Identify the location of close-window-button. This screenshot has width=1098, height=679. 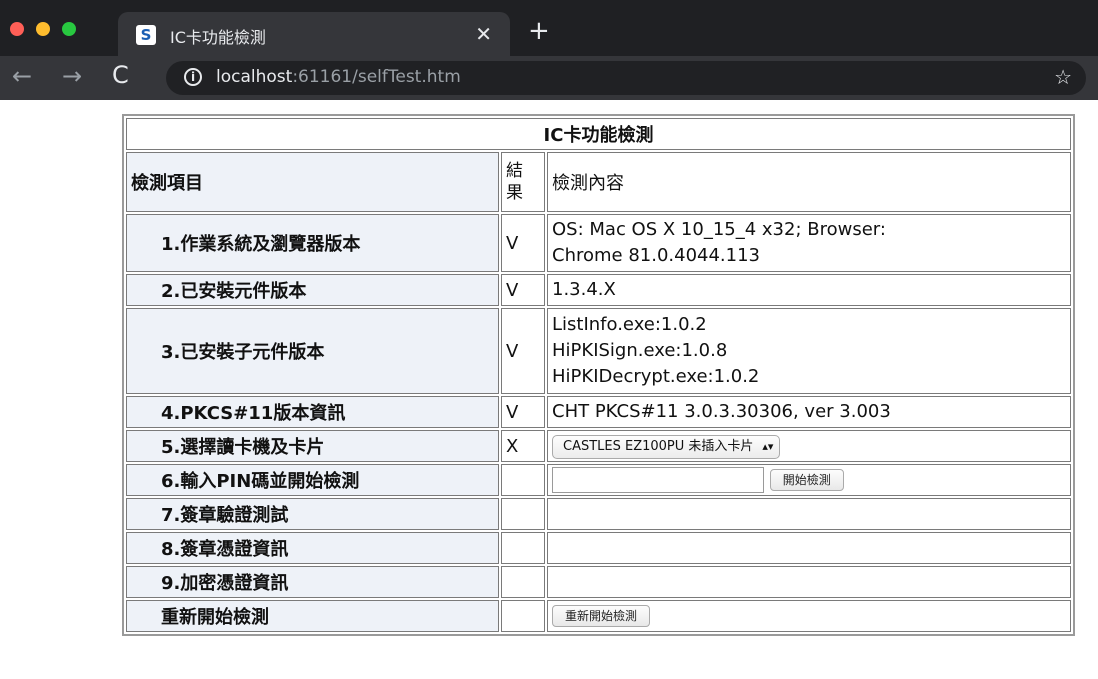
(17, 29).